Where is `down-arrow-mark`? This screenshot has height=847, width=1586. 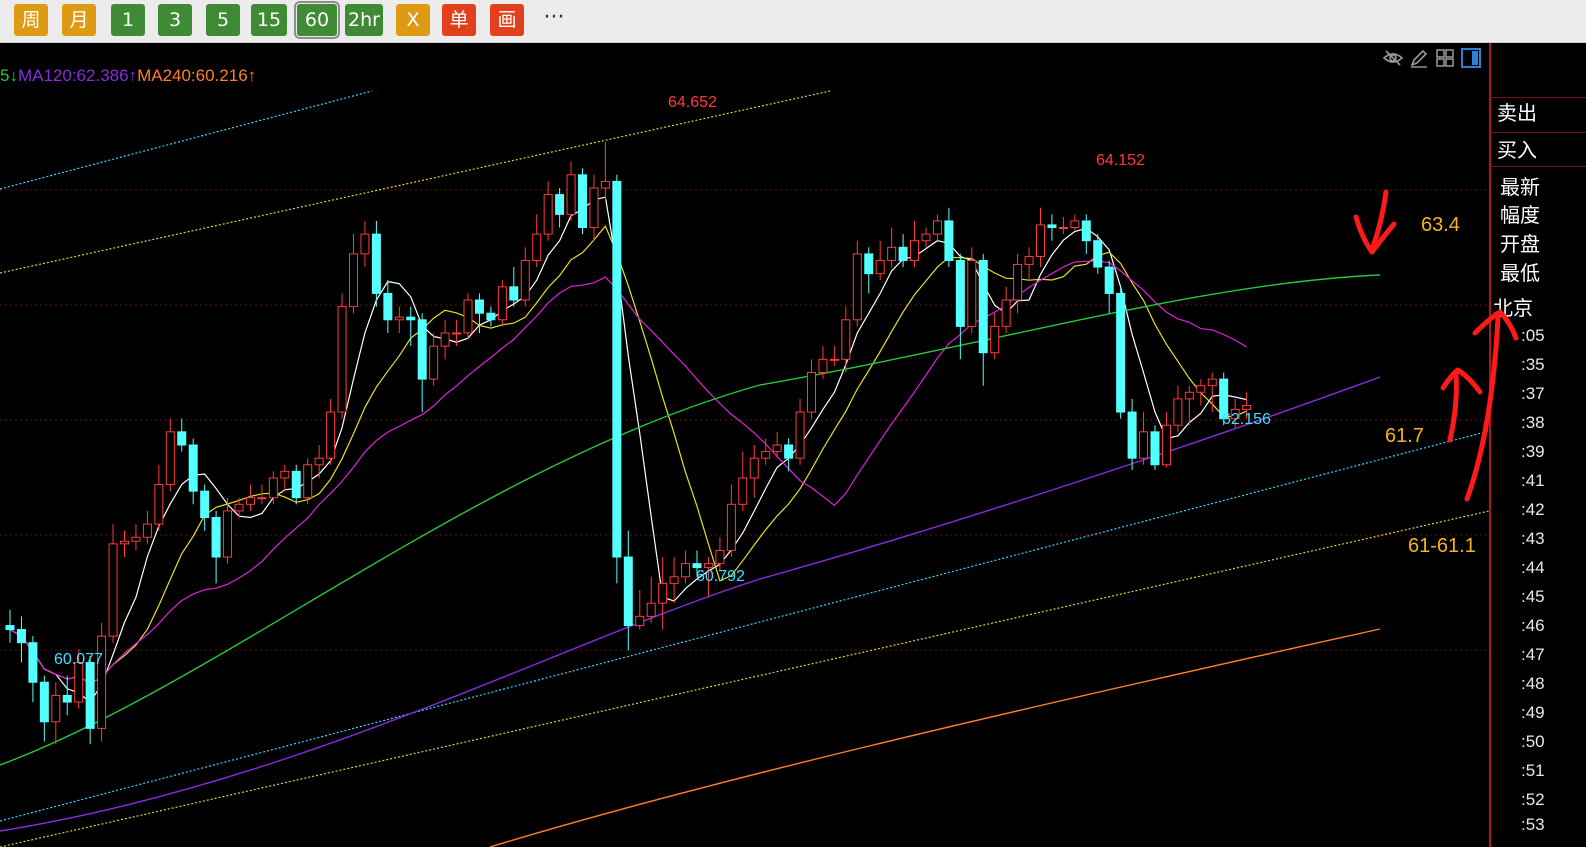
down-arrow-mark is located at coordinates (1375, 222).